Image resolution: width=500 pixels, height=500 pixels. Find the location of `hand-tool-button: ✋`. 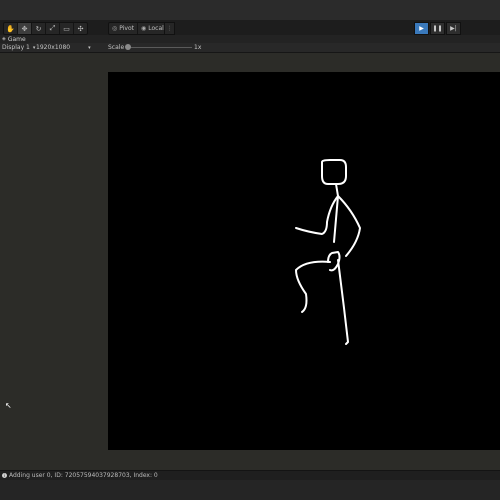

hand-tool-button: ✋ is located at coordinates (11, 28).